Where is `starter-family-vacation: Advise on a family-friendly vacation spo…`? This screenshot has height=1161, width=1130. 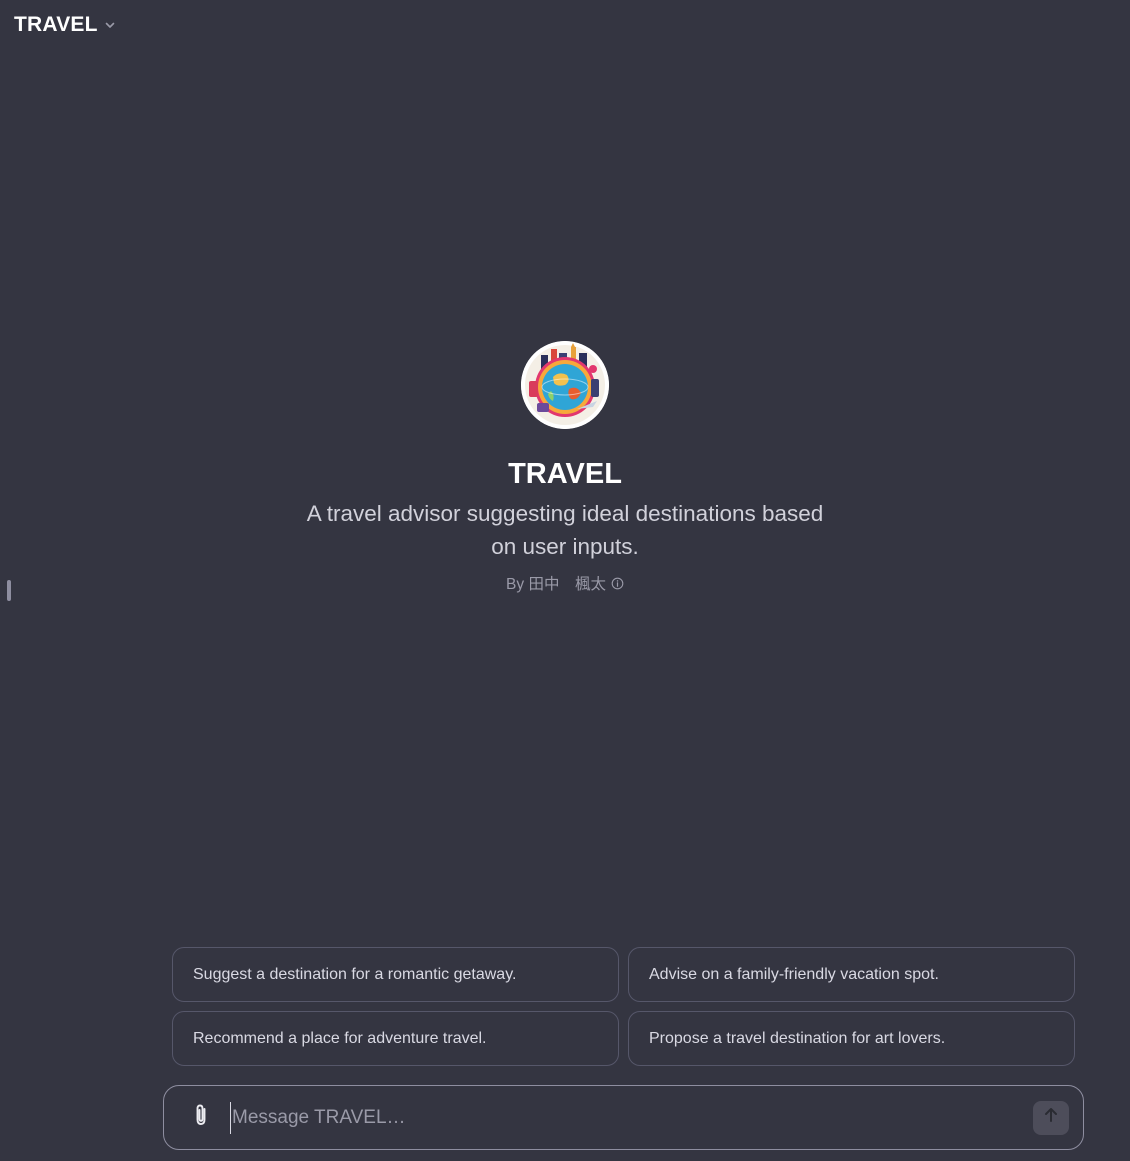
starter-family-vacation: Advise on a family-friendly vacation spo… is located at coordinates (851, 974).